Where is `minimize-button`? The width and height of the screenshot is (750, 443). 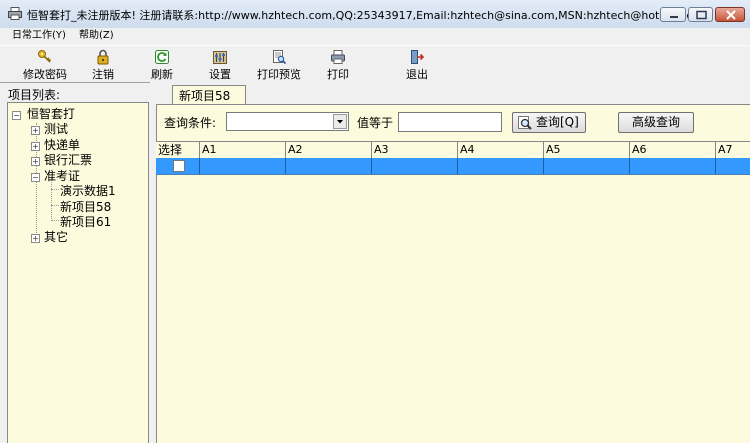
minimize-button is located at coordinates (673, 14).